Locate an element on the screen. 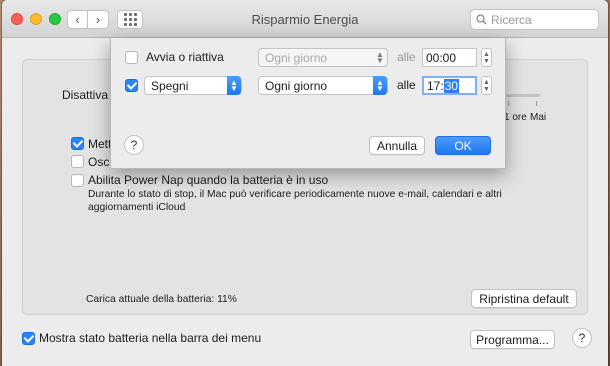 This screenshot has width=610, height=366. shutdown-frequency-value: Ogni giorno is located at coordinates (296, 85).